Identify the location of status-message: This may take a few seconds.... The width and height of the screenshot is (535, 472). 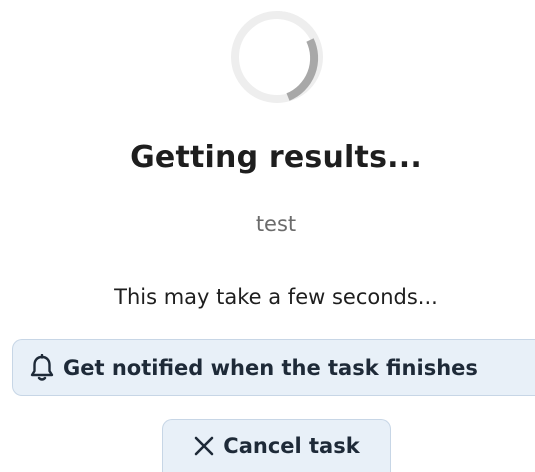
(276, 297).